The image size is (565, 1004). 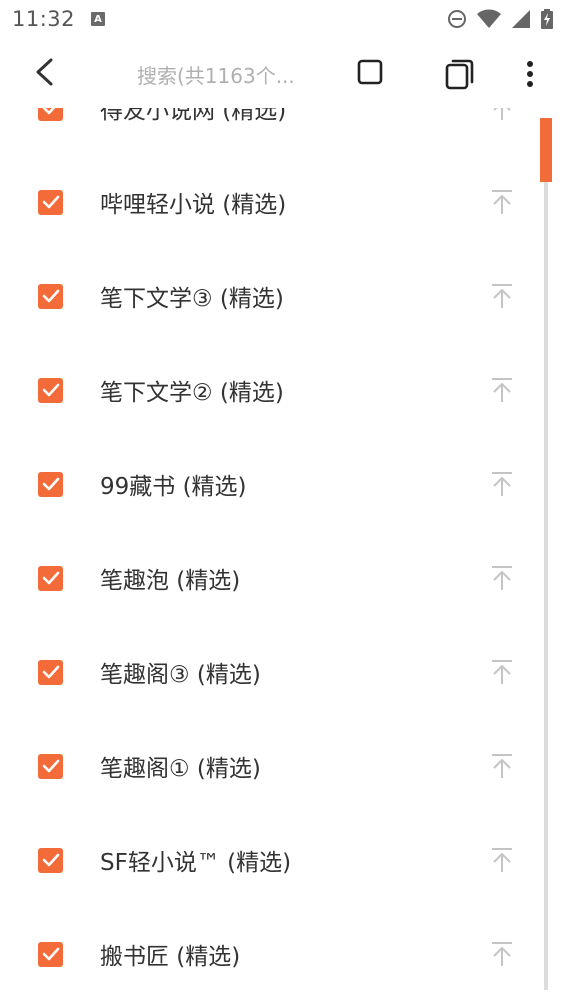 I want to click on list-item: 笔趣阁① (精选), so click(x=282, y=766).